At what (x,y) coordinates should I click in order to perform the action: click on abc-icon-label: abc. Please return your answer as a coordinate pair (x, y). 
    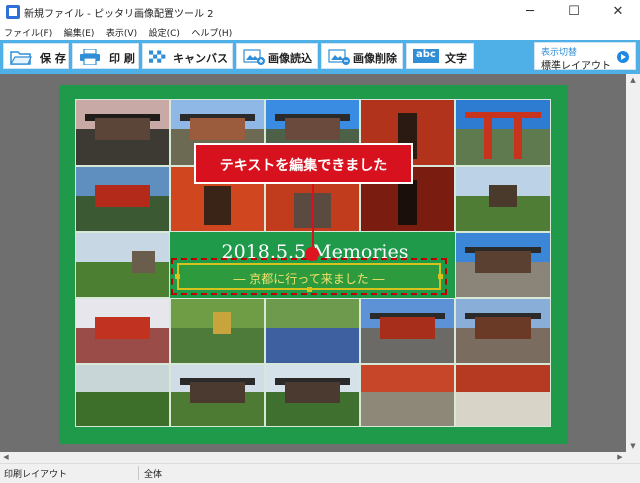
    Looking at the image, I should click on (426, 54).